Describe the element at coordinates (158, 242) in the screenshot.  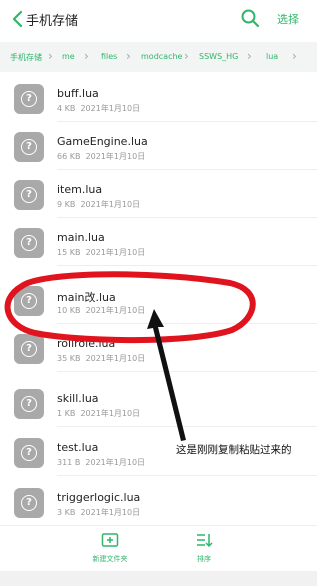
I see `file-row: ? main.lua 15 KB 2021年1月10日` at that location.